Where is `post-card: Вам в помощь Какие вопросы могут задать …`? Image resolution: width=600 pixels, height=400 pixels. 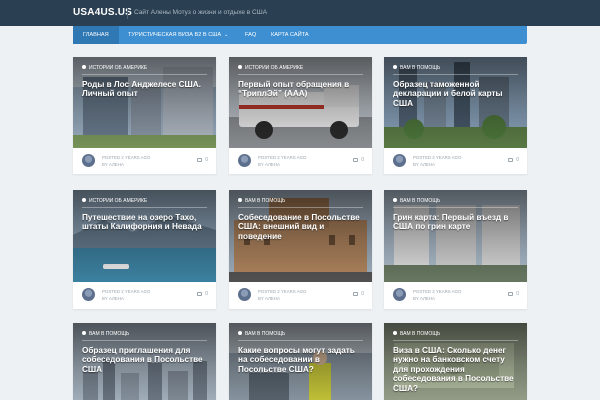 post-card: Вам в помощь Какие вопросы могут задать … is located at coordinates (300, 361).